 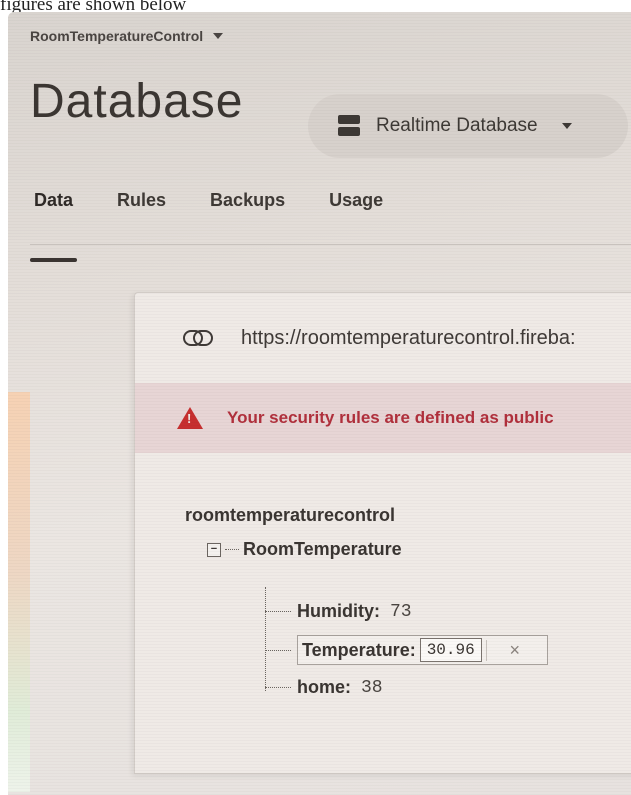 I want to click on tree-child-humidity: Humidity: 73, so click(x=338, y=611).